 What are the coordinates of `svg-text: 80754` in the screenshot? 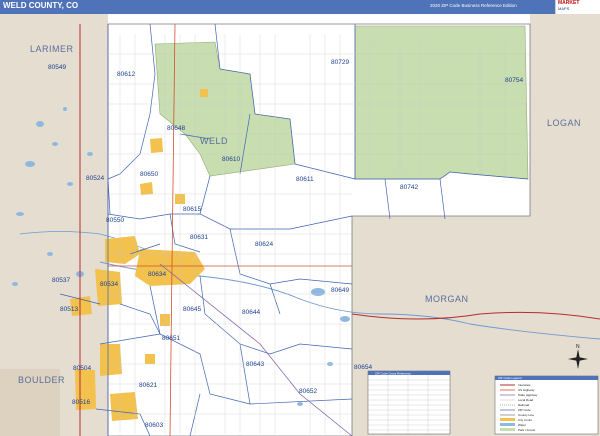 It's located at (514, 80).